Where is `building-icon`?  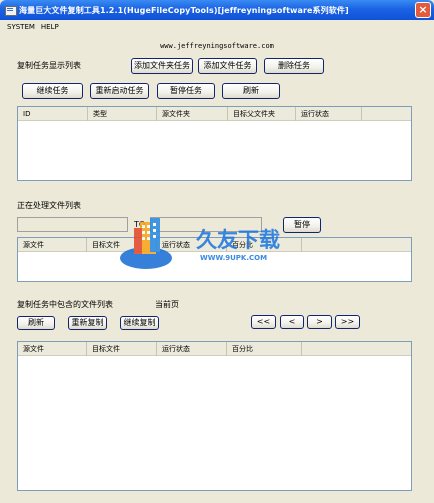 building-icon is located at coordinates (147, 236).